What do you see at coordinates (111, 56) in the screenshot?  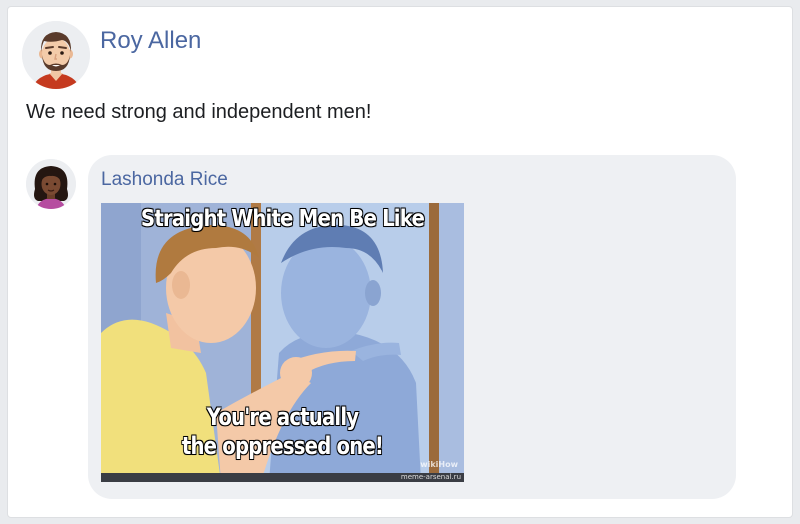 I see `post-header: Roy Allen` at bounding box center [111, 56].